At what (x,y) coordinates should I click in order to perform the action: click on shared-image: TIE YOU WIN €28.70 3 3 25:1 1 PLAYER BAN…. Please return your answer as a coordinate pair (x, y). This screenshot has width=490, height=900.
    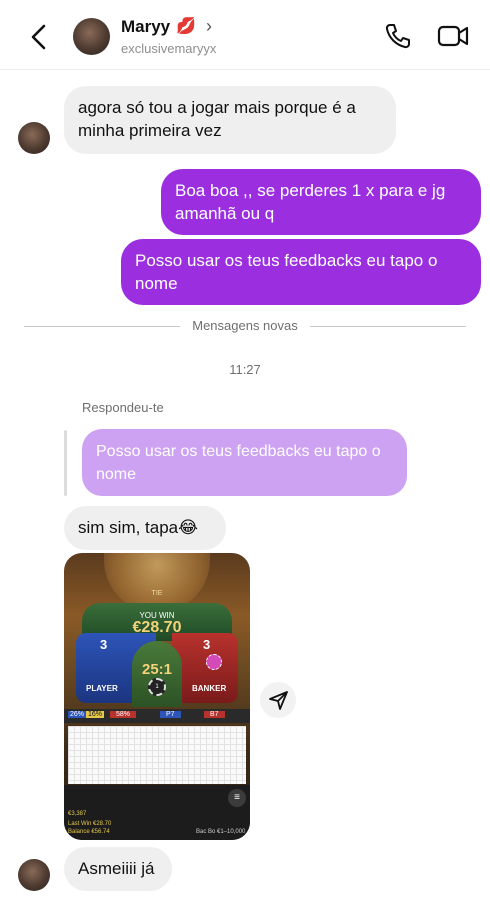
    Looking at the image, I should click on (157, 696).